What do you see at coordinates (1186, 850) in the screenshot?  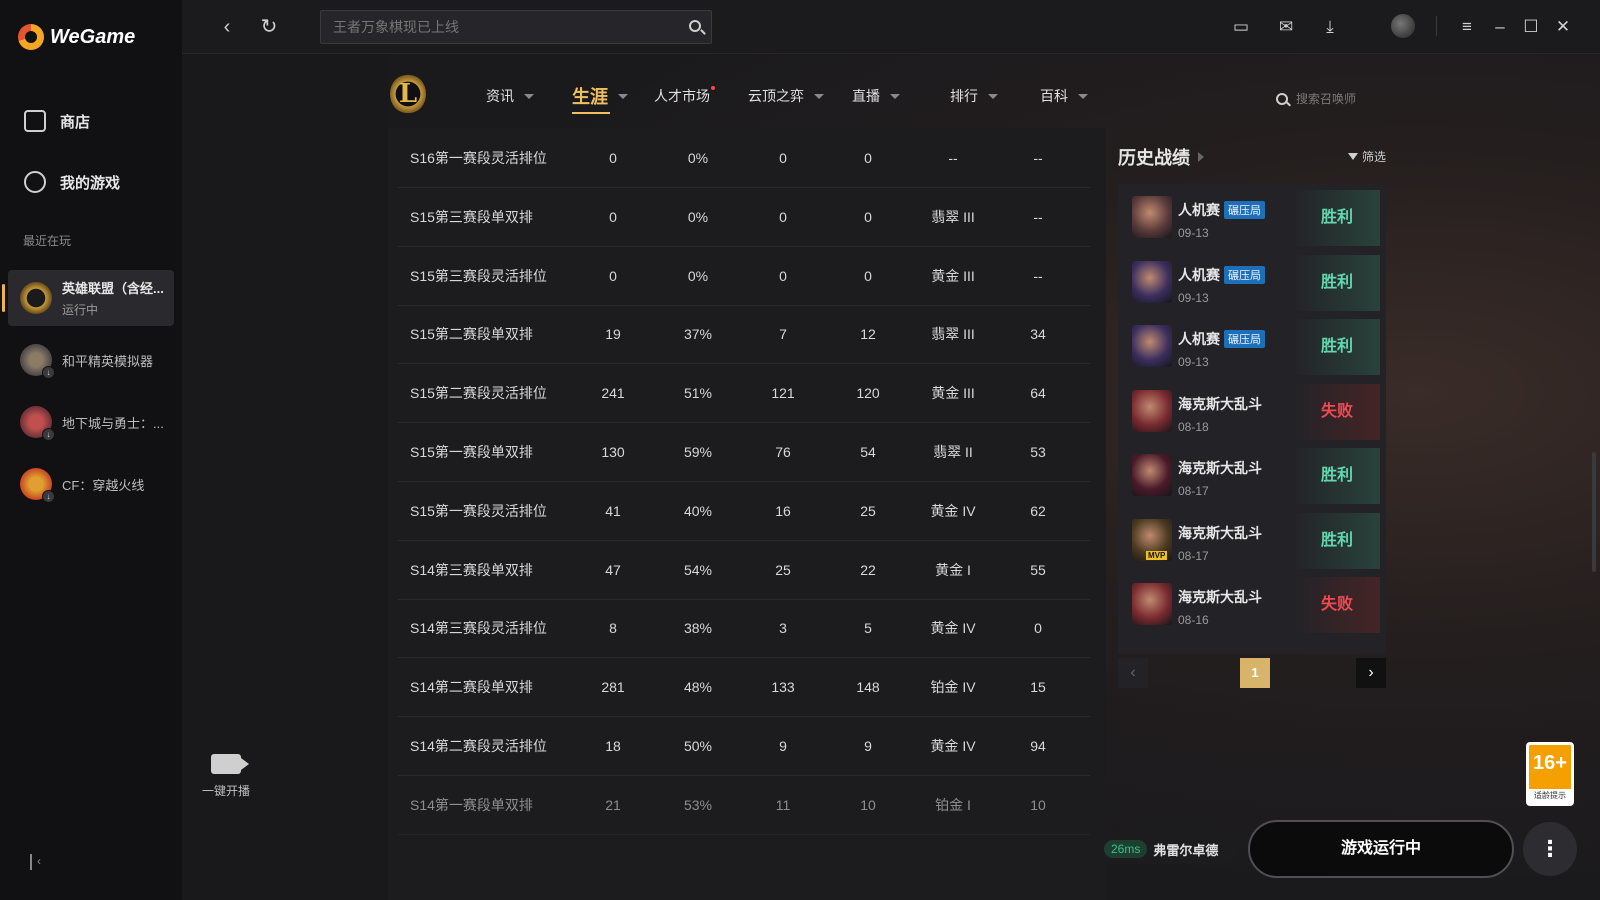 I see `server-name: 弗雷尔卓德` at bounding box center [1186, 850].